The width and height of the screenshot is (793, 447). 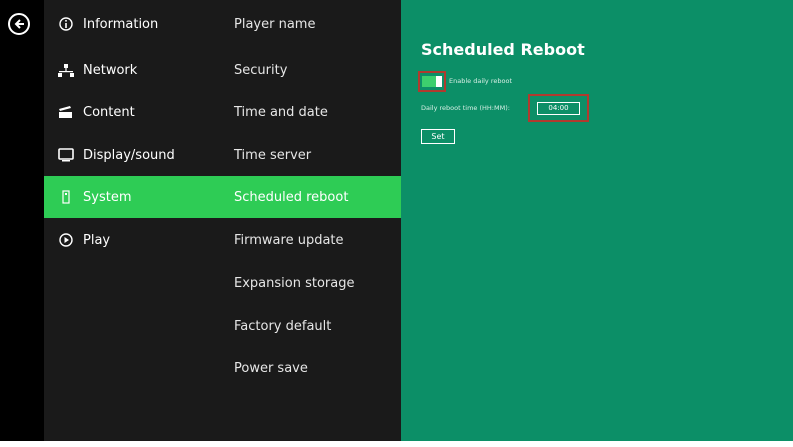 I want to click on submenu-label: Time server, so click(x=273, y=155).